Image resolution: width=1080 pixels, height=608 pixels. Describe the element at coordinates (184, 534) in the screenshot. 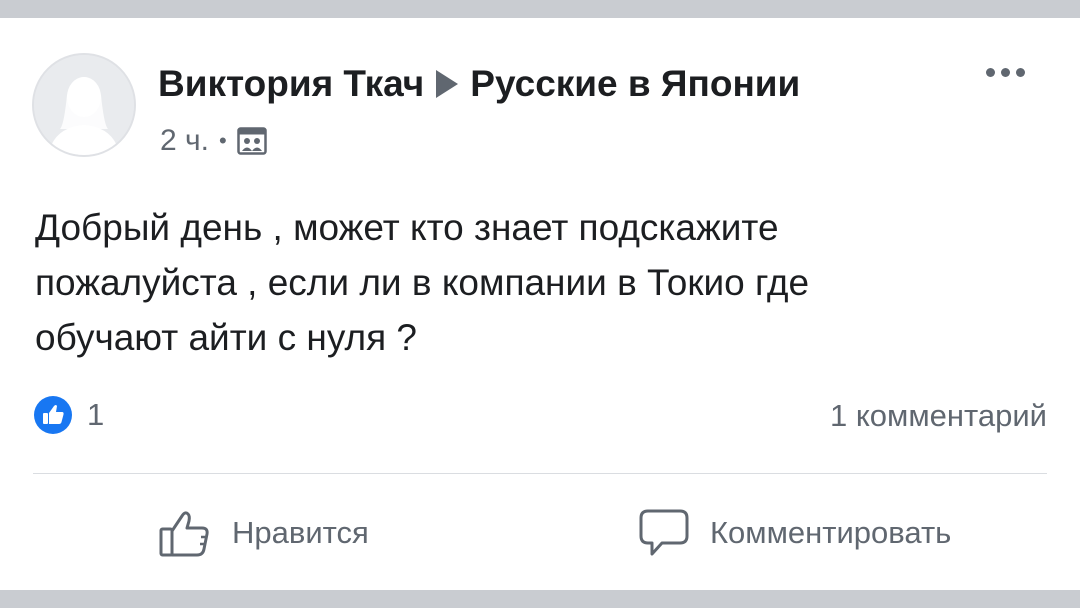

I see `thumbs-up-outline-icon` at that location.